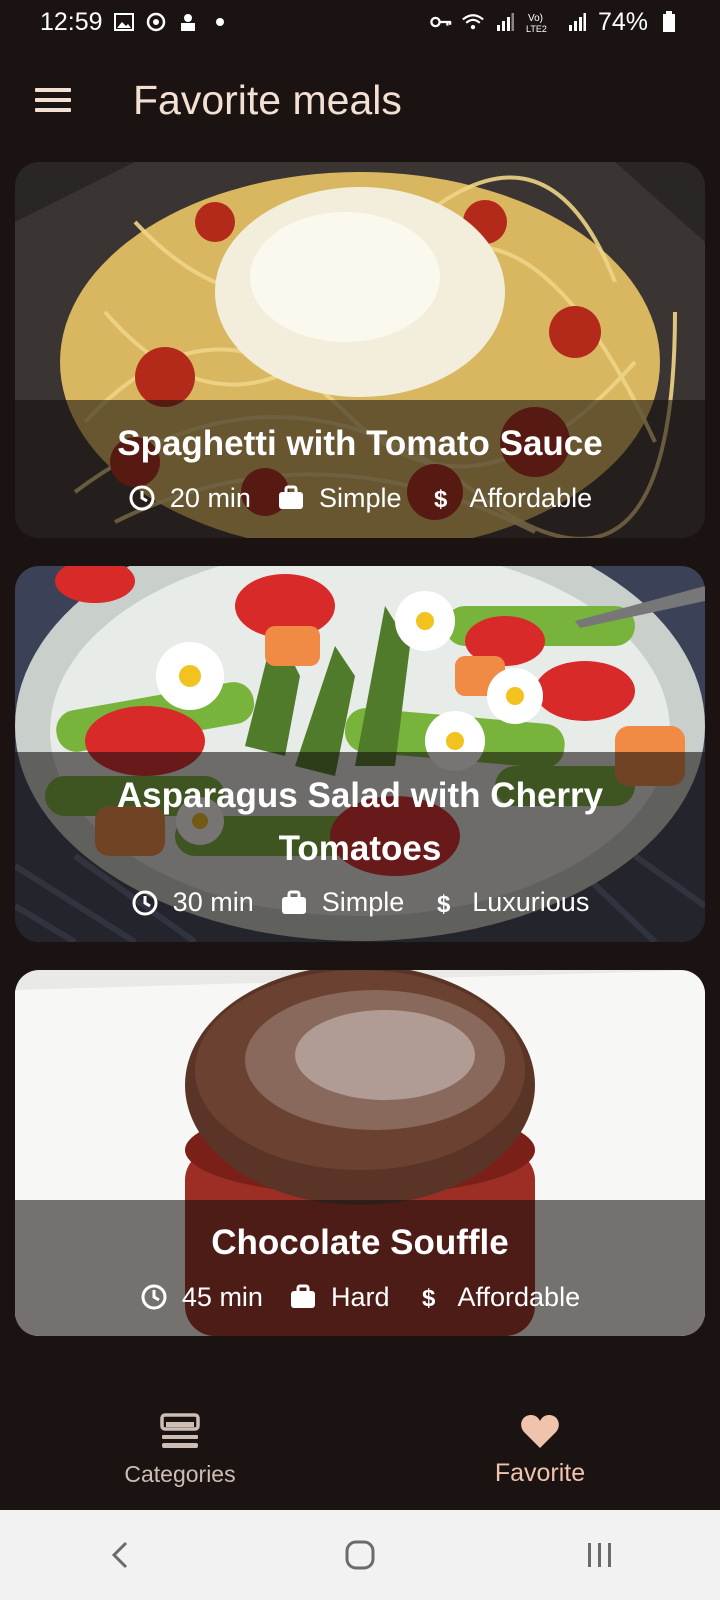 This screenshot has width=720, height=1600. I want to click on meal-meta: 30 min Simple $ Luxurious, so click(360, 902).